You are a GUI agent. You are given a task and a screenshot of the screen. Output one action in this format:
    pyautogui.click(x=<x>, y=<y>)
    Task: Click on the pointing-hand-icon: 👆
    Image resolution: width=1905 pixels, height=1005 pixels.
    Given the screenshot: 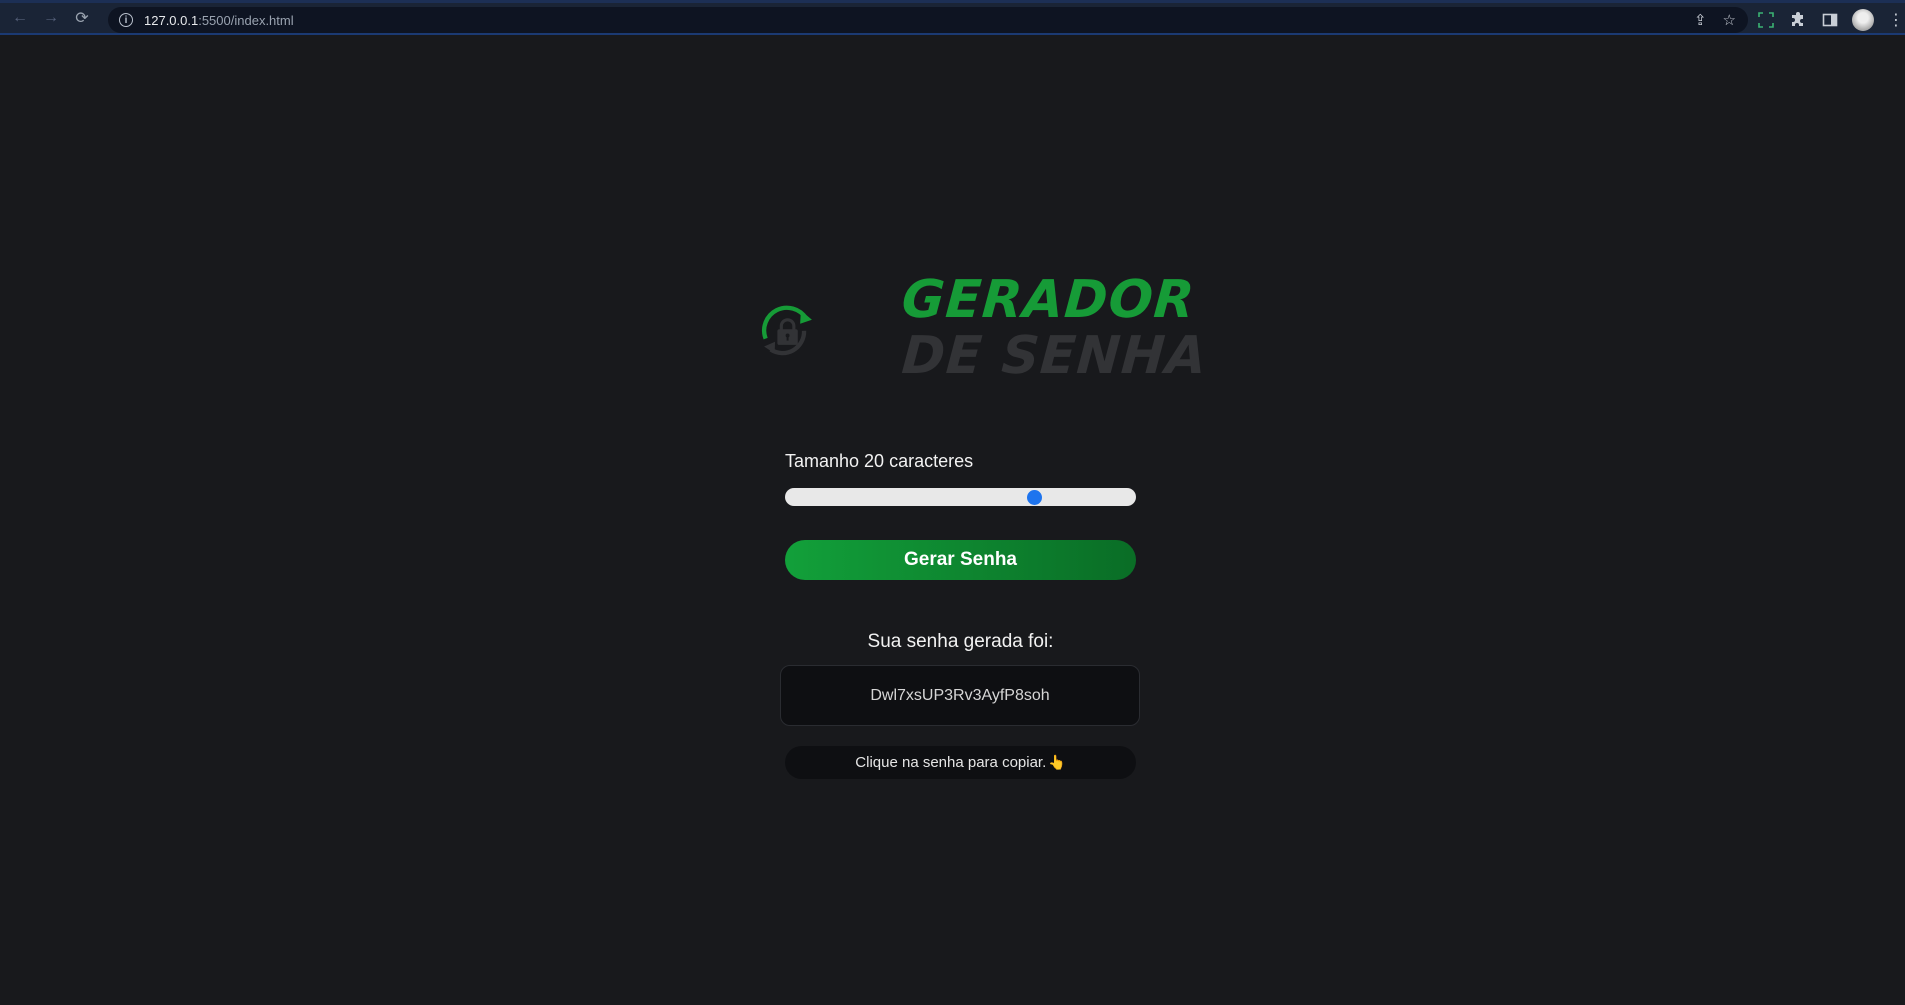 What is the action you would take?
    pyautogui.click(x=1057, y=762)
    